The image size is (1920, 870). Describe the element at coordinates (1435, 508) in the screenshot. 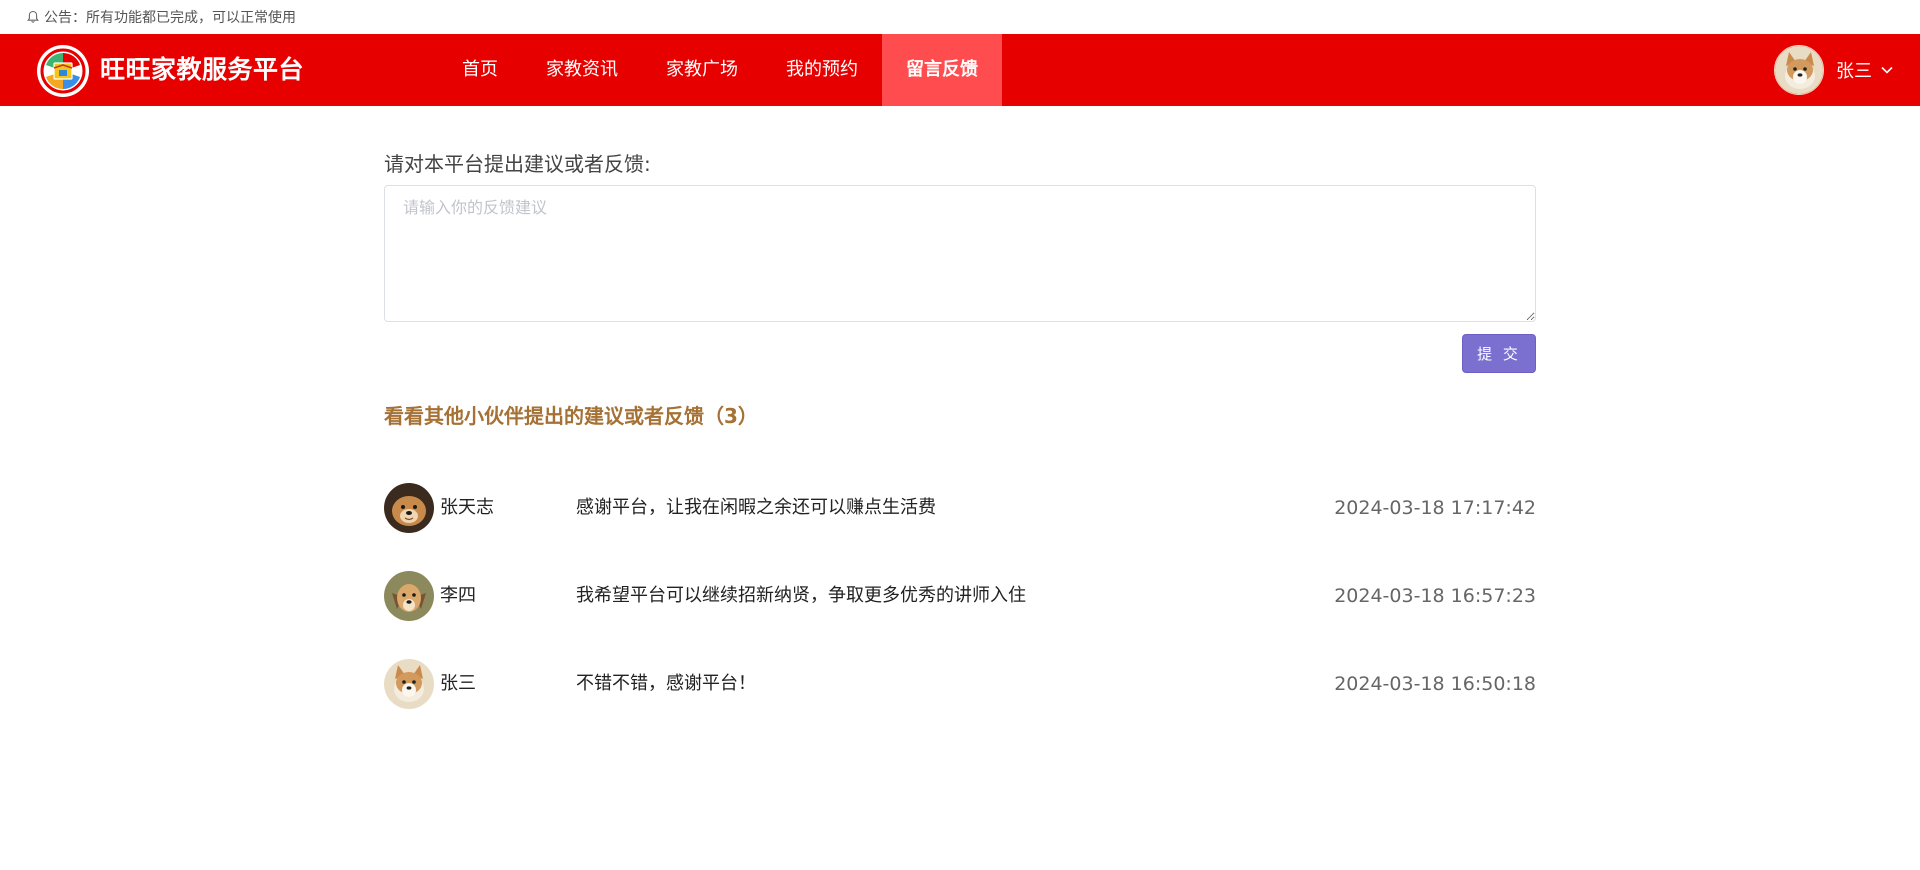

I see `feedback-time: 2024-03-18 17:17:42` at that location.